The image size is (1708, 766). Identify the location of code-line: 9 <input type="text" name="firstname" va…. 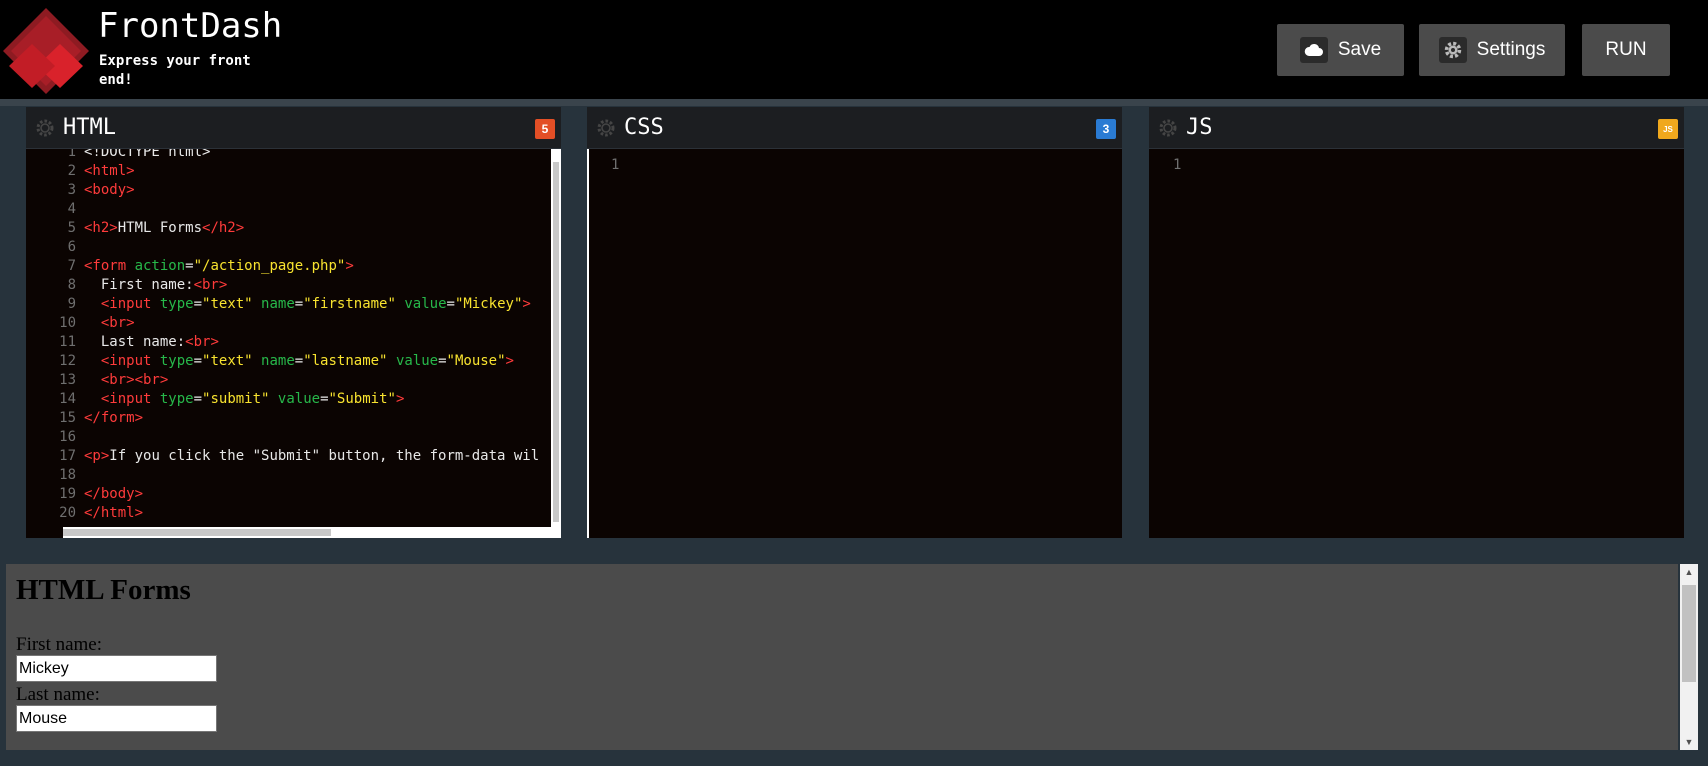
(282, 304).